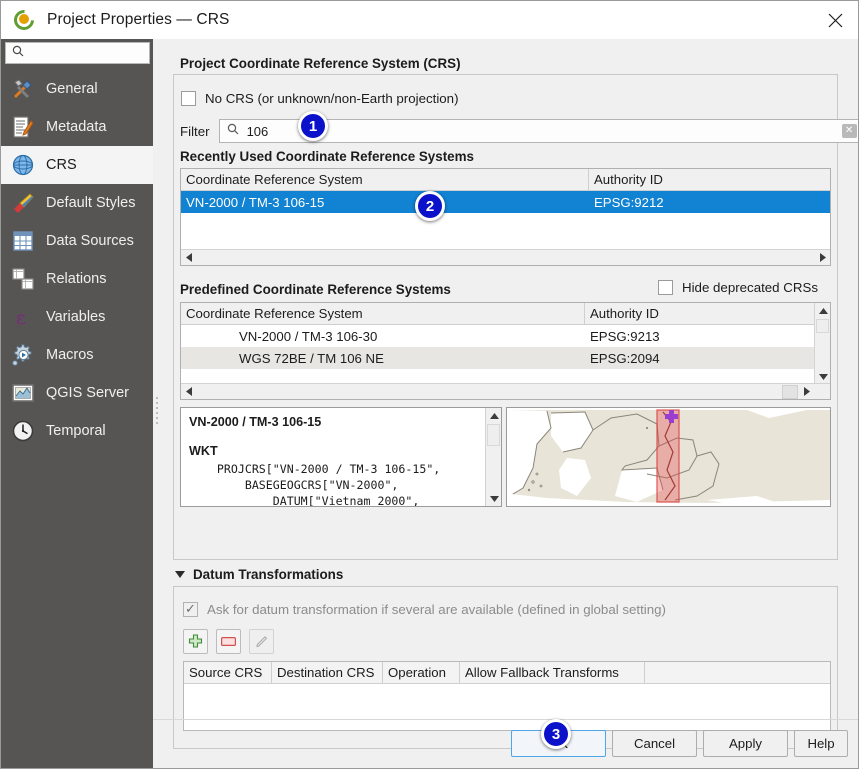 This screenshot has height=769, width=859. What do you see at coordinates (24, 20) in the screenshot?
I see `qgis-logo-icon` at bounding box center [24, 20].